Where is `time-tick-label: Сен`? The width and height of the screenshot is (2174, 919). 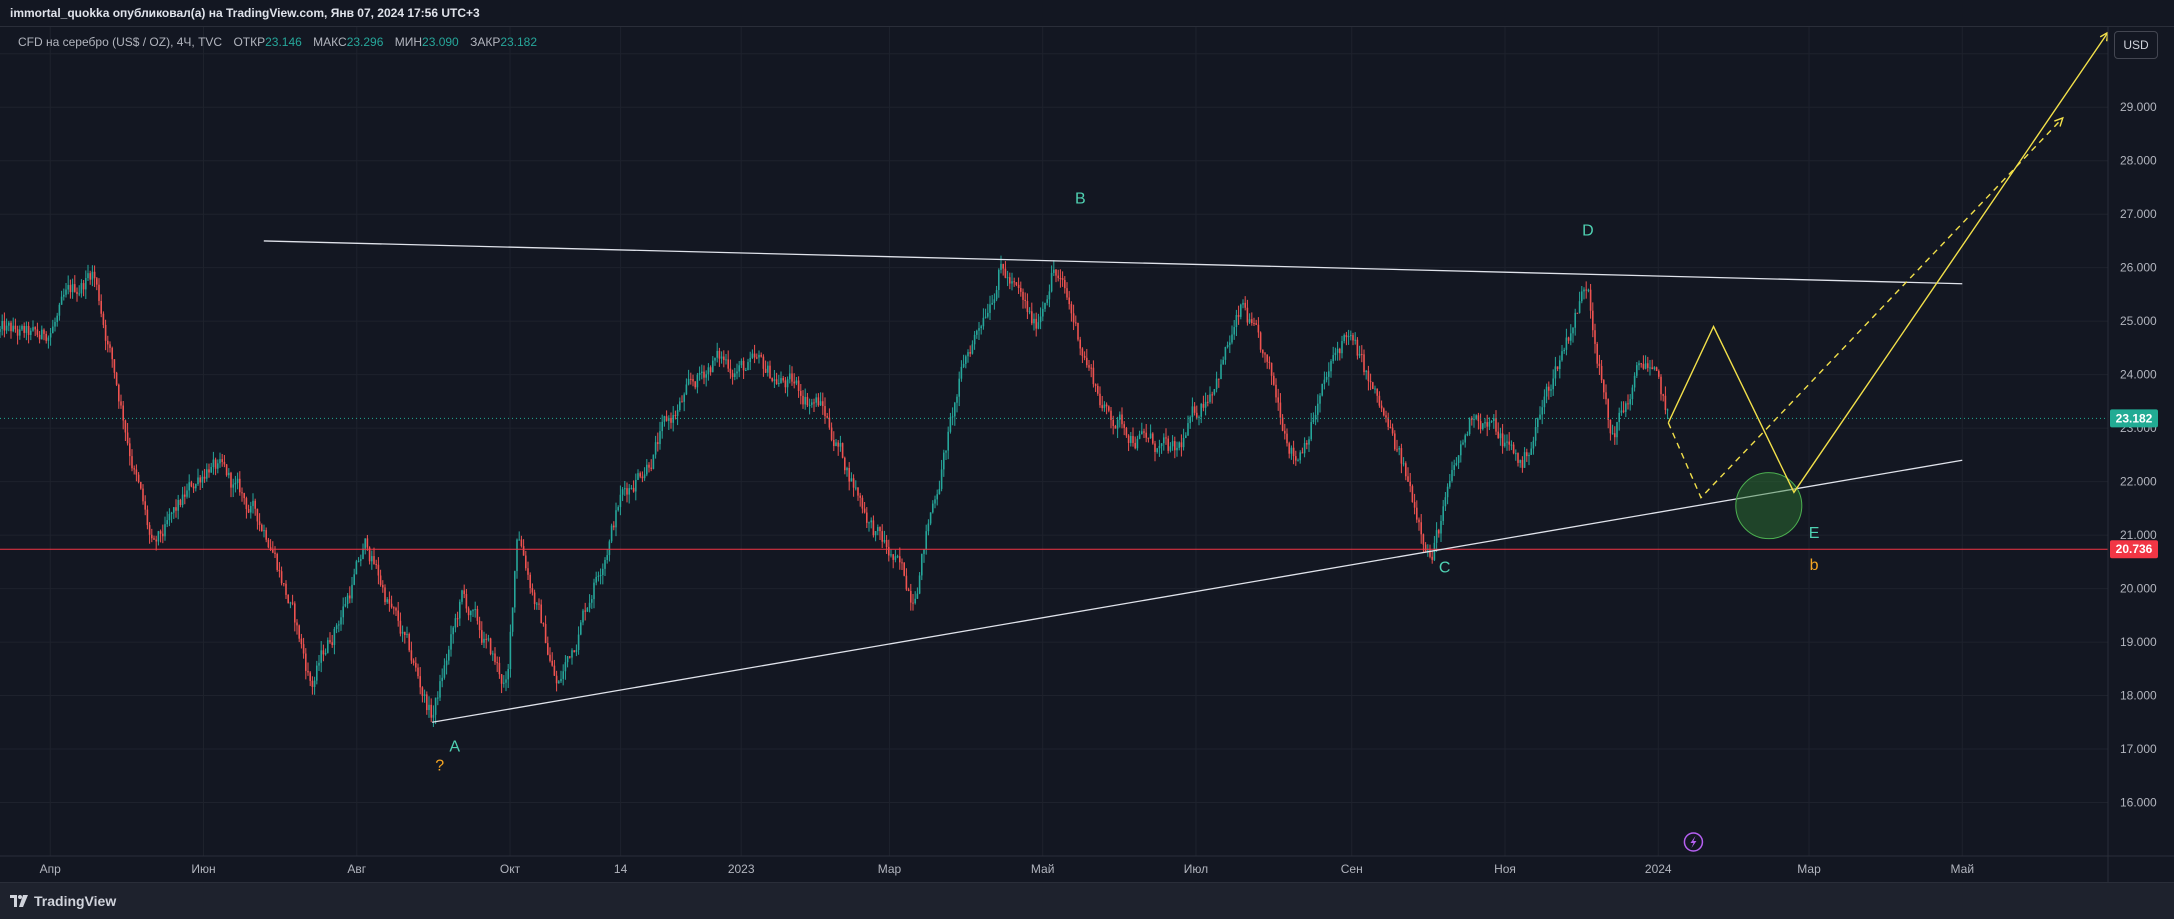 time-tick-label: Сен is located at coordinates (1352, 869).